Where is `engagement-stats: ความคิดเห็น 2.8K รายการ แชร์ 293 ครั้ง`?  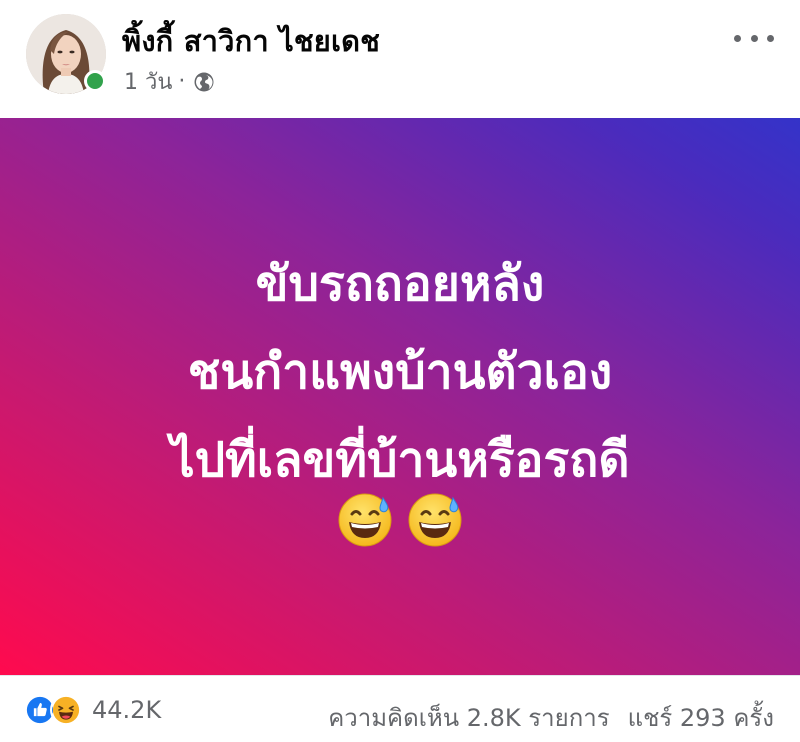 engagement-stats: ความคิดเห็น 2.8K รายการ แชร์ 293 ครั้ง is located at coordinates (551, 717).